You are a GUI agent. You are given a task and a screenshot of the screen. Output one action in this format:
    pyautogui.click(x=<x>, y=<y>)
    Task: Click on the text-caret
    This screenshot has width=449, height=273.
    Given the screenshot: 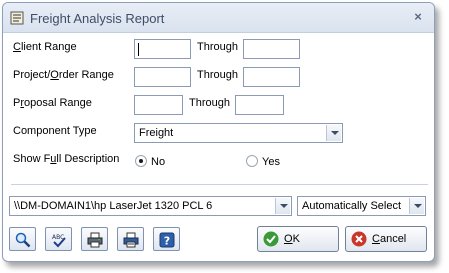 What is the action you would take?
    pyautogui.click(x=138, y=49)
    